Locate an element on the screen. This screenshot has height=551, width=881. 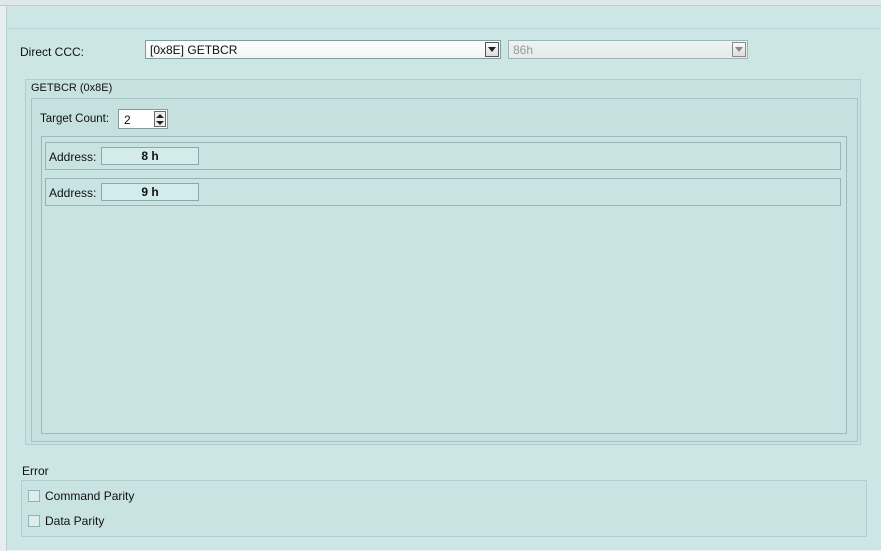
ccc-code-select: 86h is located at coordinates (628, 49).